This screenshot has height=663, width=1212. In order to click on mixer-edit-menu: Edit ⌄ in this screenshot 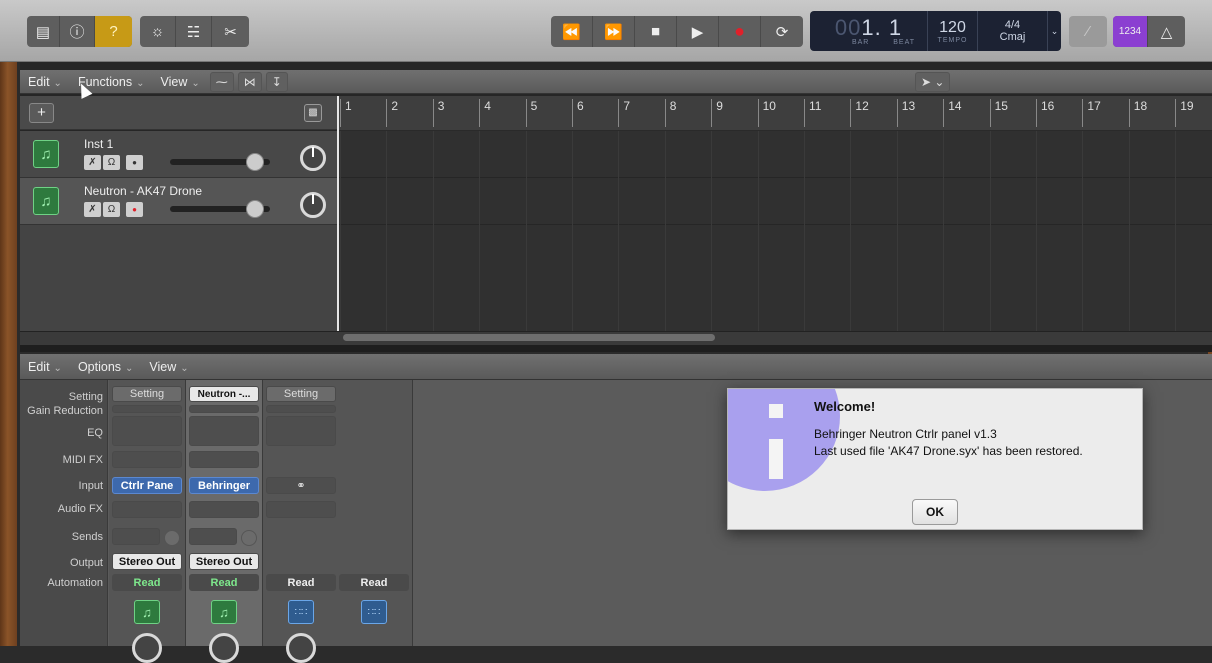, I will do `click(45, 367)`.